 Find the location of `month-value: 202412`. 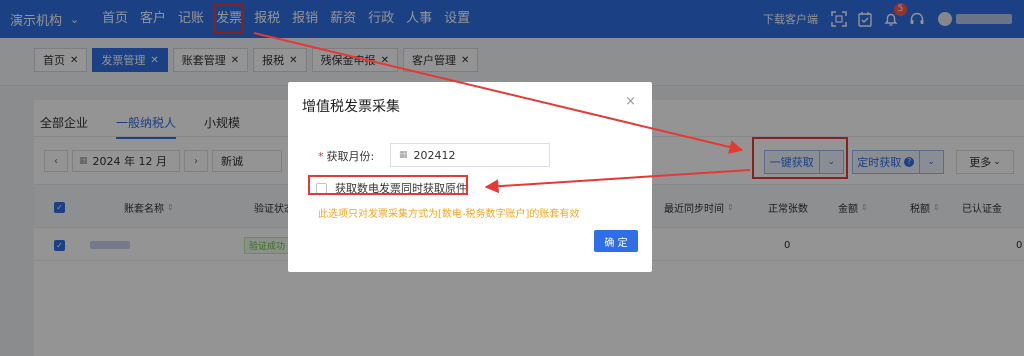

month-value: 202412 is located at coordinates (434, 155).